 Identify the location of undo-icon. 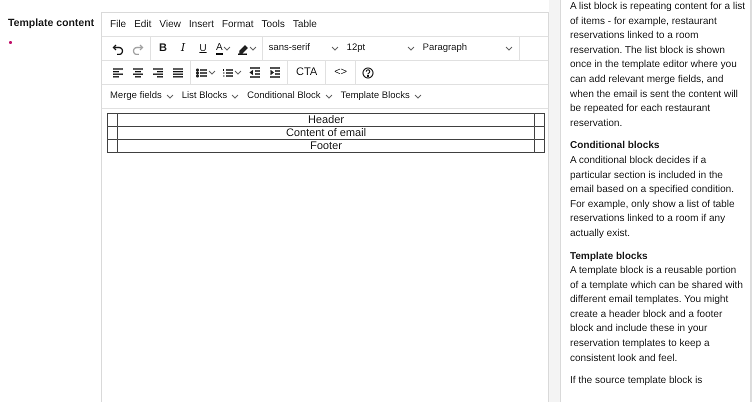
(118, 48).